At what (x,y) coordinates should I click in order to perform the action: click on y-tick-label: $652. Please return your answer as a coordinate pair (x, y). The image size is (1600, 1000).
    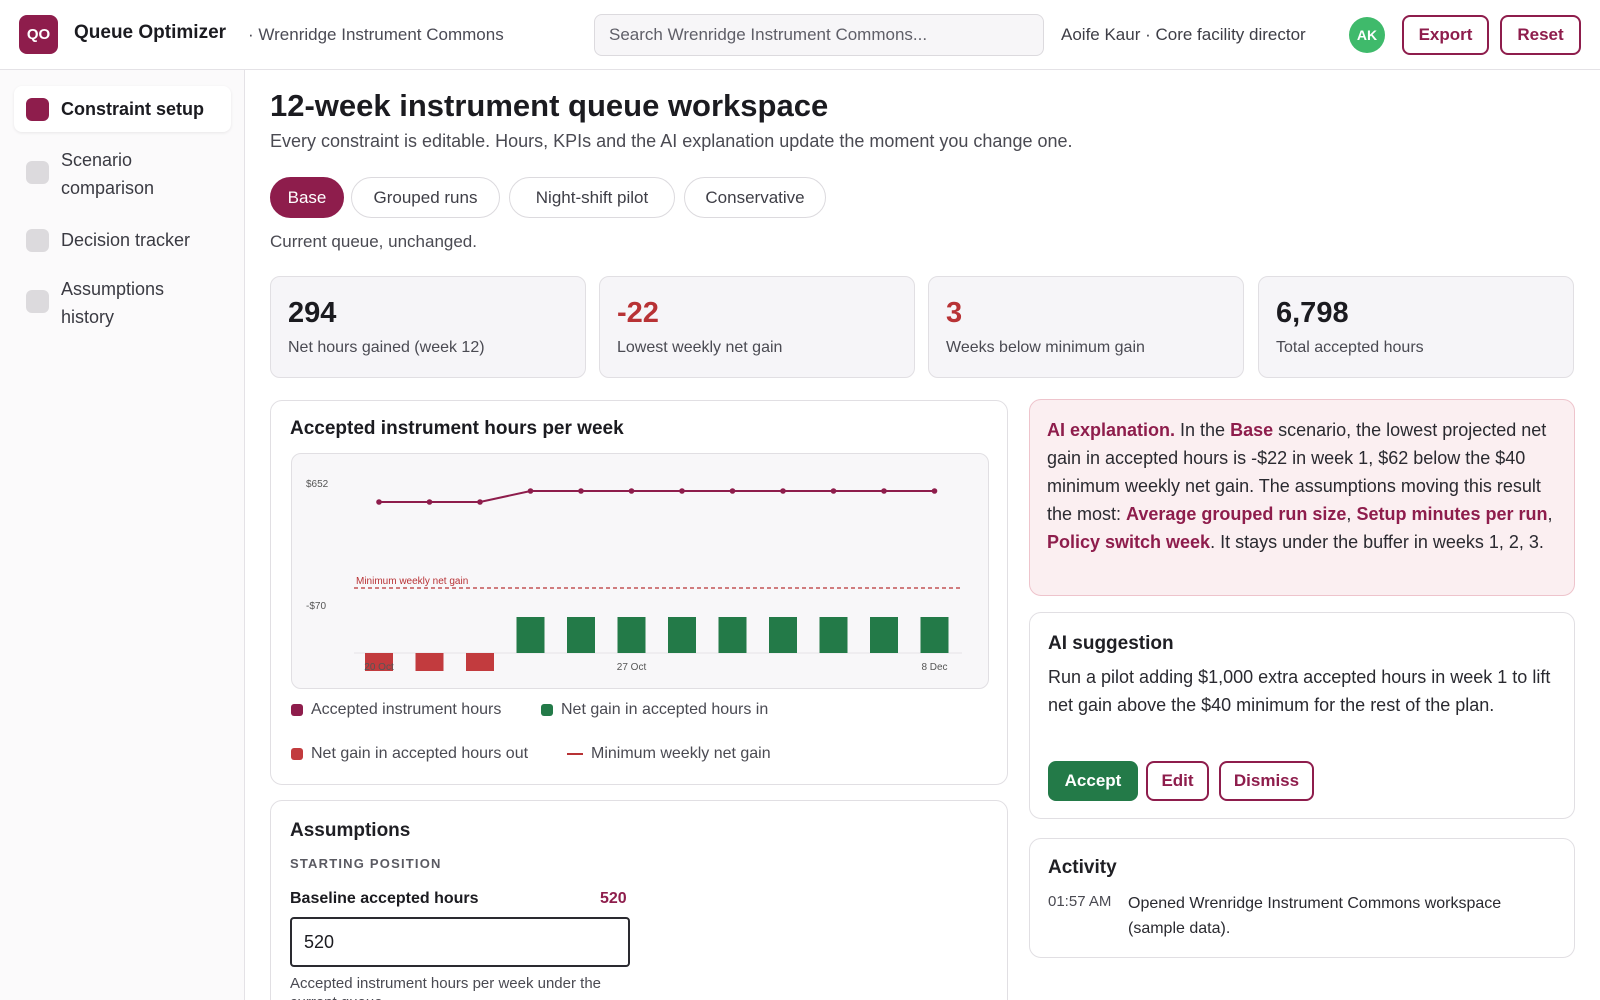
    Looking at the image, I should click on (317, 484).